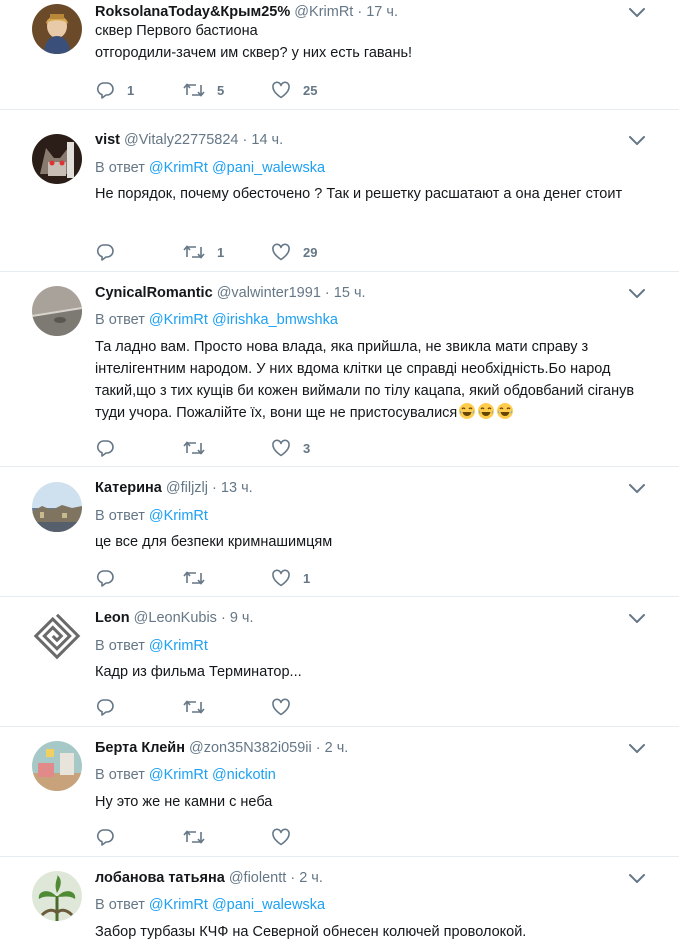  I want to click on like-button: 3, so click(290, 448).